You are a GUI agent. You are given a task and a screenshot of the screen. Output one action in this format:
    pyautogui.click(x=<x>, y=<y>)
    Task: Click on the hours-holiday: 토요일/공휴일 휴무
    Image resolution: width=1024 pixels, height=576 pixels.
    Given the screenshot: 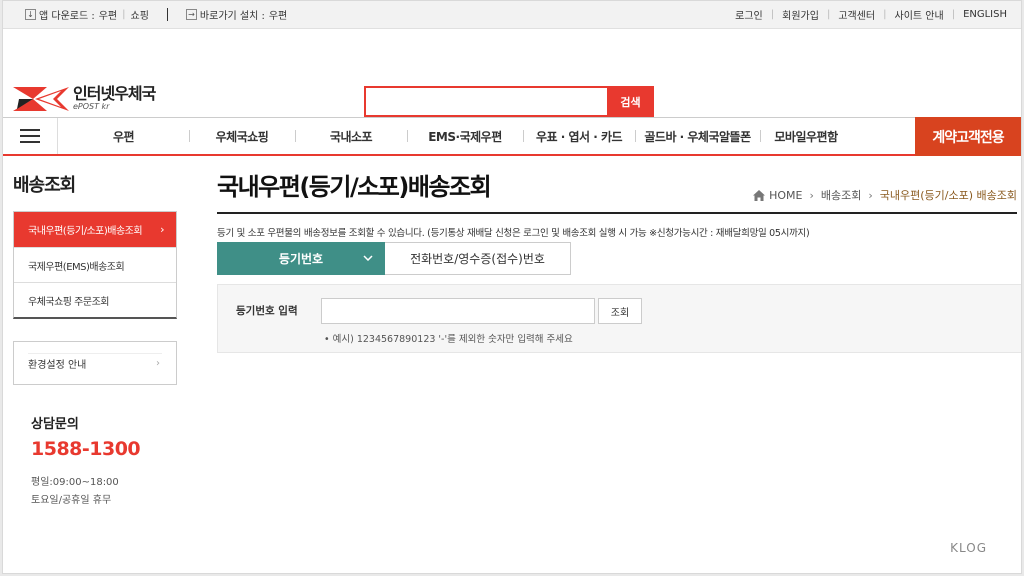 What is the action you would take?
    pyautogui.click(x=71, y=500)
    